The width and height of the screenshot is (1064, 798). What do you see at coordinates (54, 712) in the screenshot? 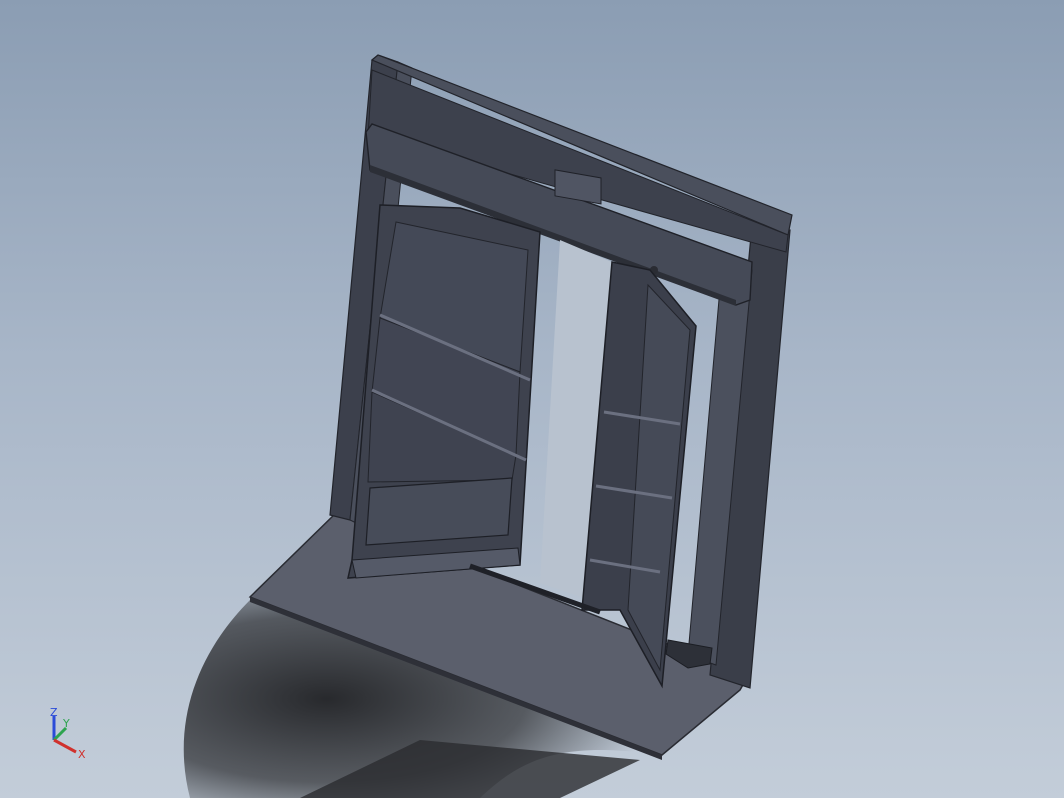
I see `z-axis-label: Z` at bounding box center [54, 712].